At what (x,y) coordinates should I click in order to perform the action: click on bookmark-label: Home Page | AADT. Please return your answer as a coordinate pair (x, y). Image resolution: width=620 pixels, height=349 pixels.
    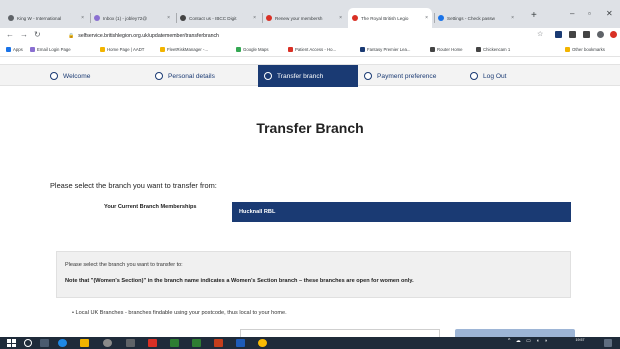
    Looking at the image, I should click on (126, 49).